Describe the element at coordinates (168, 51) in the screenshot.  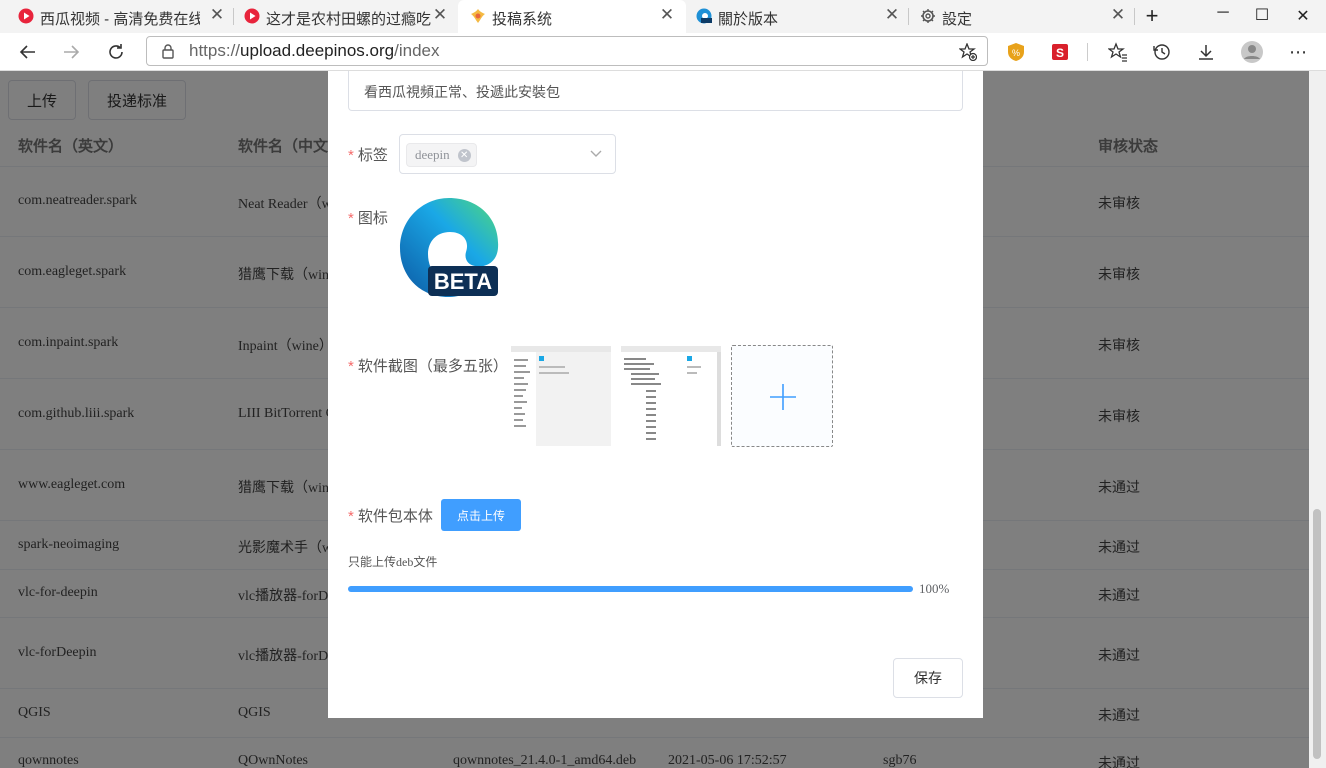
I see `lock-icon` at that location.